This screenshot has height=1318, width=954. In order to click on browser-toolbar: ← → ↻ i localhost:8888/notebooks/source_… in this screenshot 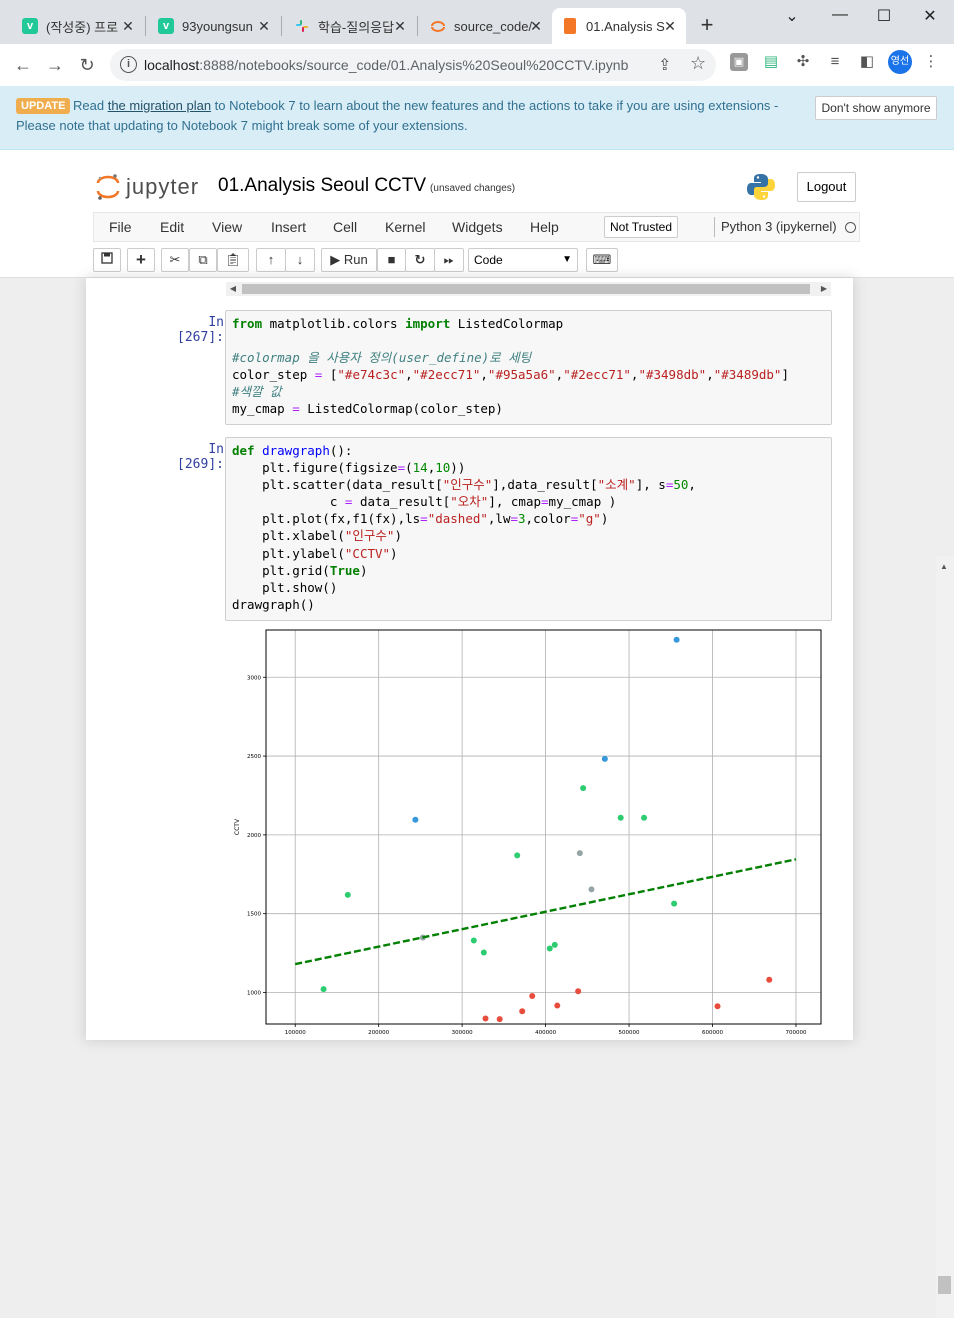, I will do `click(477, 65)`.